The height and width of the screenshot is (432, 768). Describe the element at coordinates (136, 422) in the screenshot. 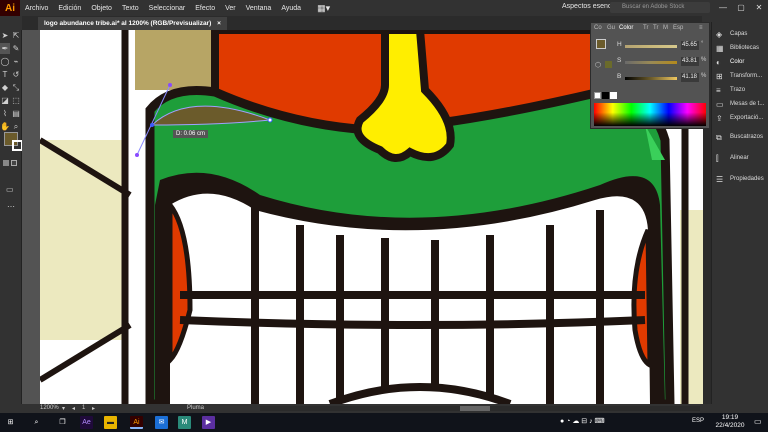

I see `illustrator-taskbar-icon: Ai` at that location.